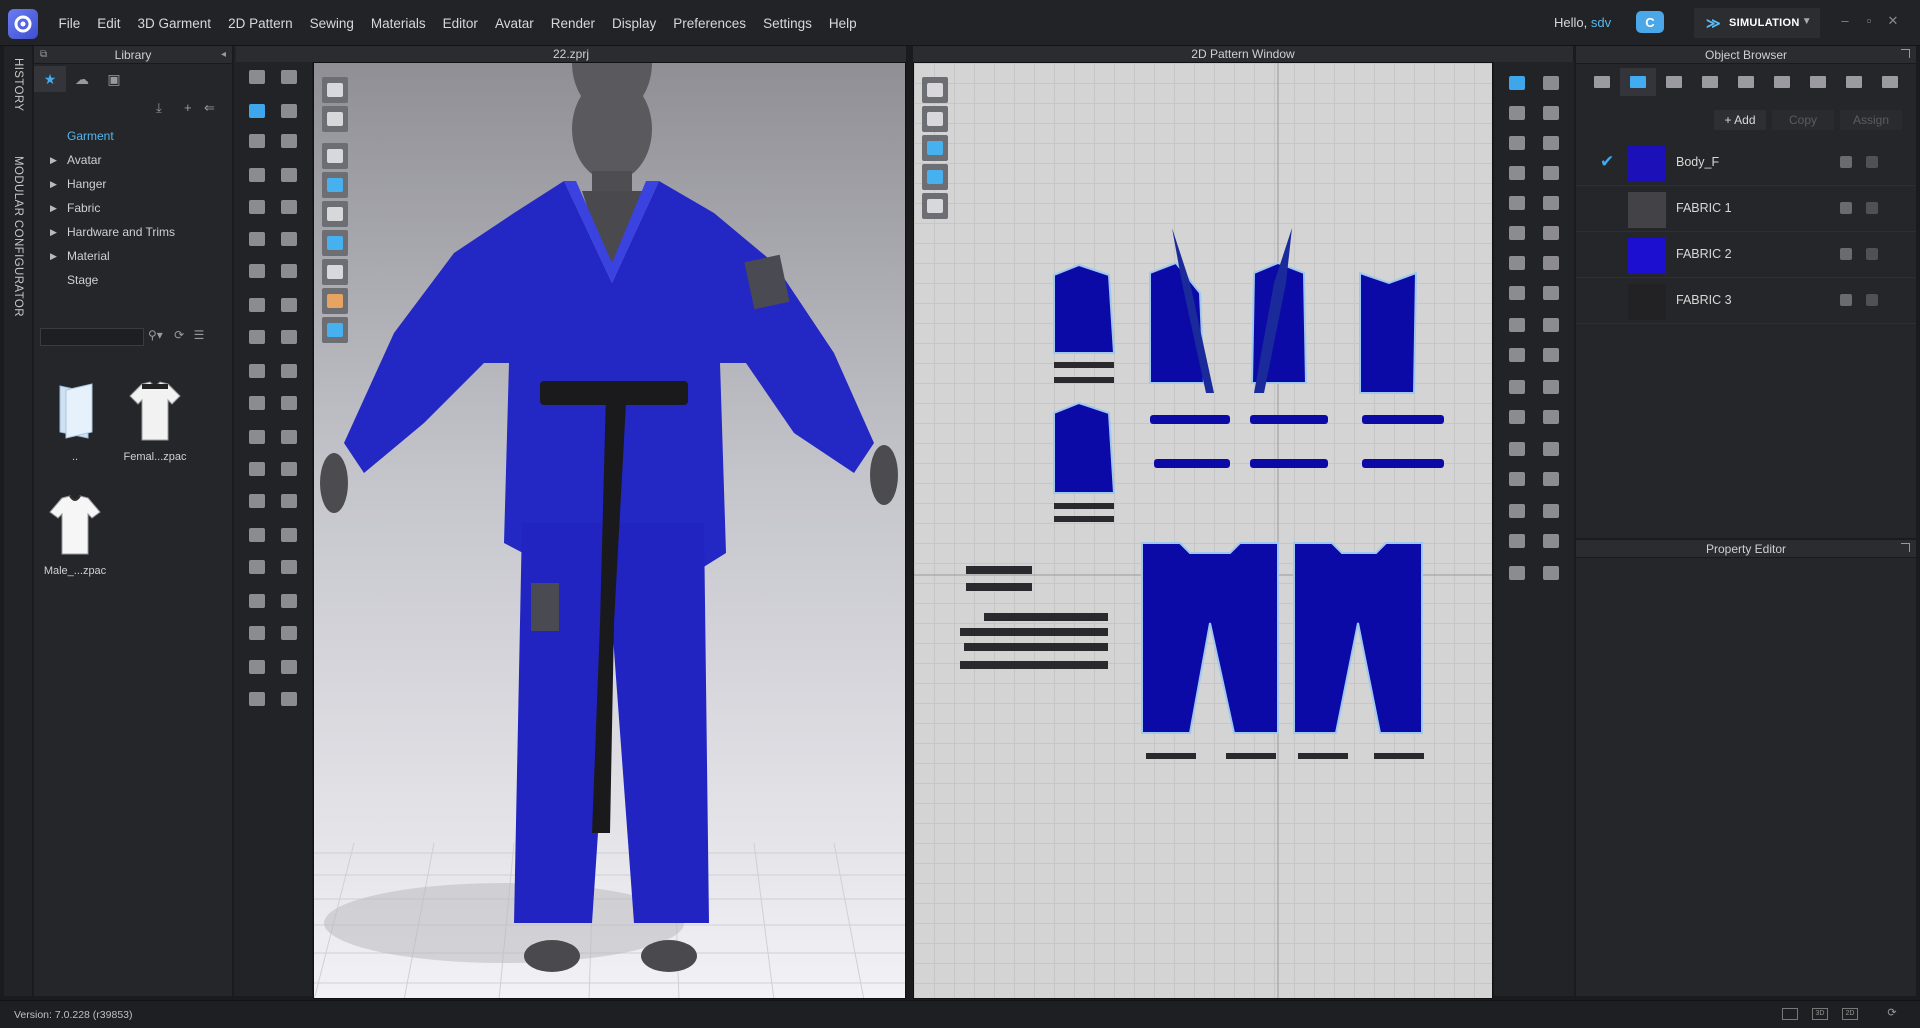 This screenshot has width=1920, height=1028. I want to click on avatar-silhouette-icon, so click(935, 206).